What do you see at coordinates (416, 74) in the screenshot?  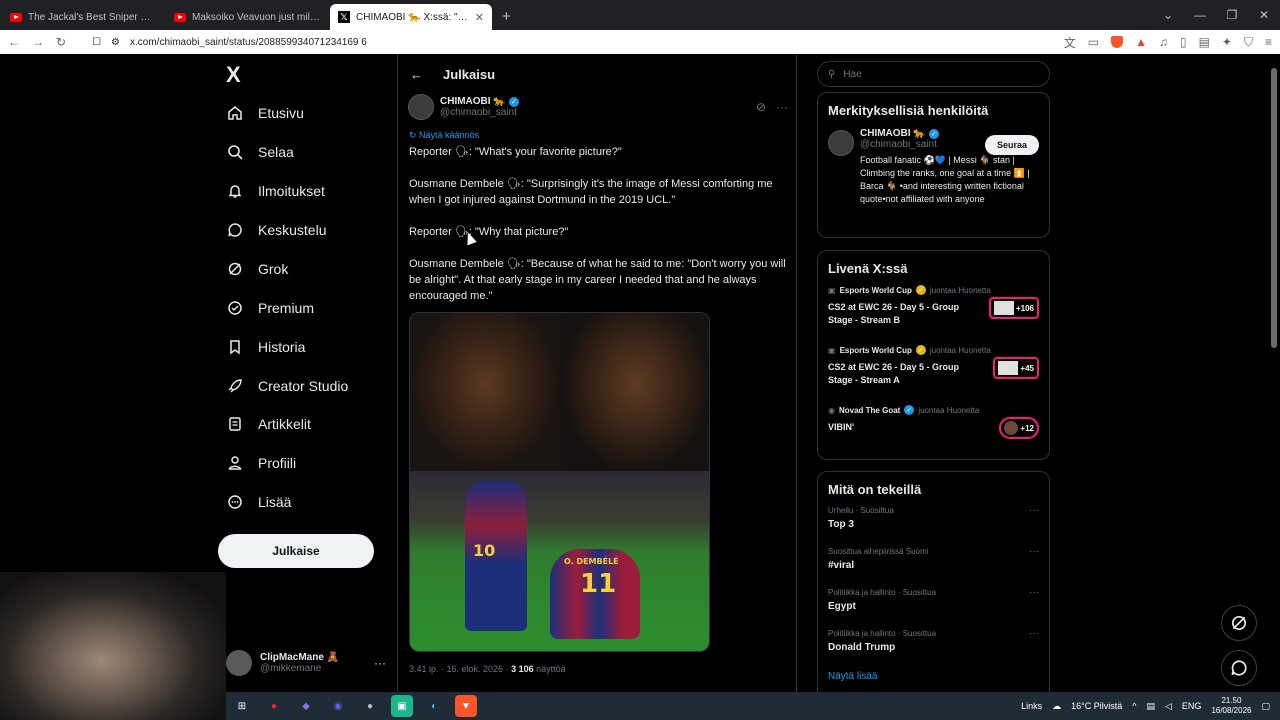 I see `back-arrow-icon: ←` at bounding box center [416, 74].